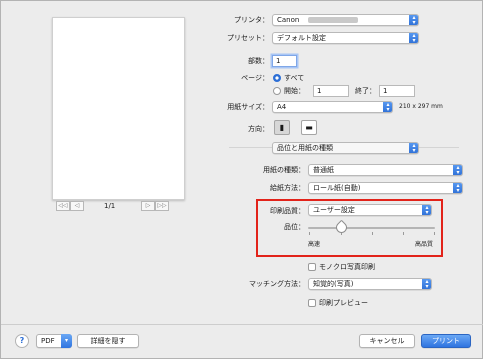 The height and width of the screenshot is (359, 483). I want to click on cancel-button: キャンセル, so click(387, 341).